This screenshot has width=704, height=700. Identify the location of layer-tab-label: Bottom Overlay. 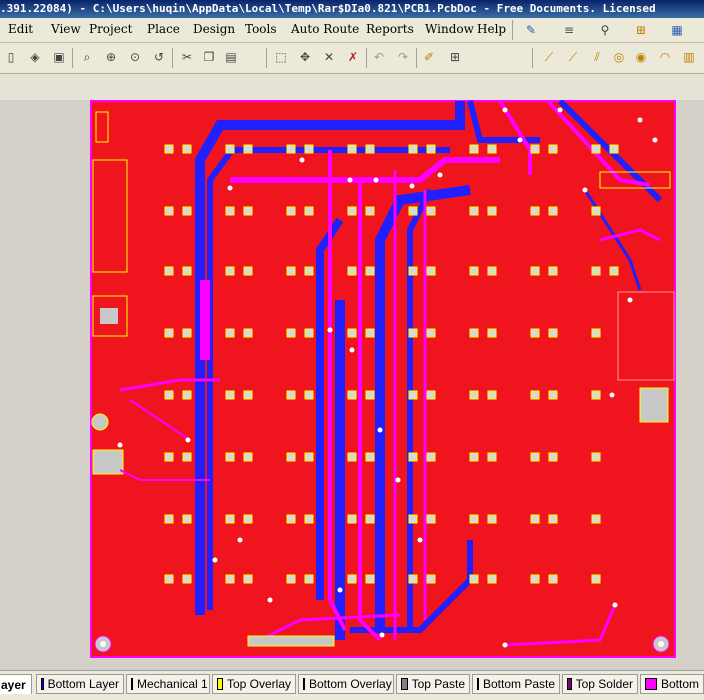
(350, 684).